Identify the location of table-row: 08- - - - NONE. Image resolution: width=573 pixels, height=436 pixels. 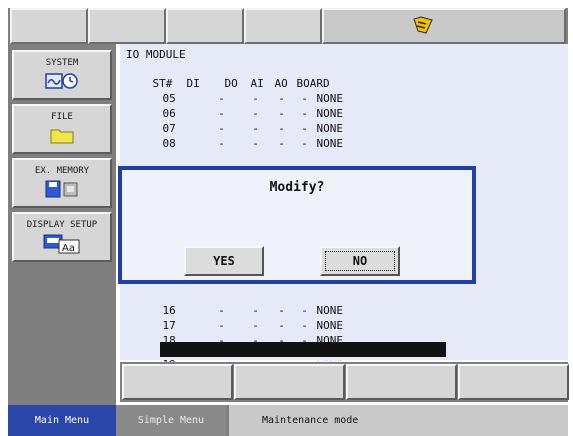
(261, 135).